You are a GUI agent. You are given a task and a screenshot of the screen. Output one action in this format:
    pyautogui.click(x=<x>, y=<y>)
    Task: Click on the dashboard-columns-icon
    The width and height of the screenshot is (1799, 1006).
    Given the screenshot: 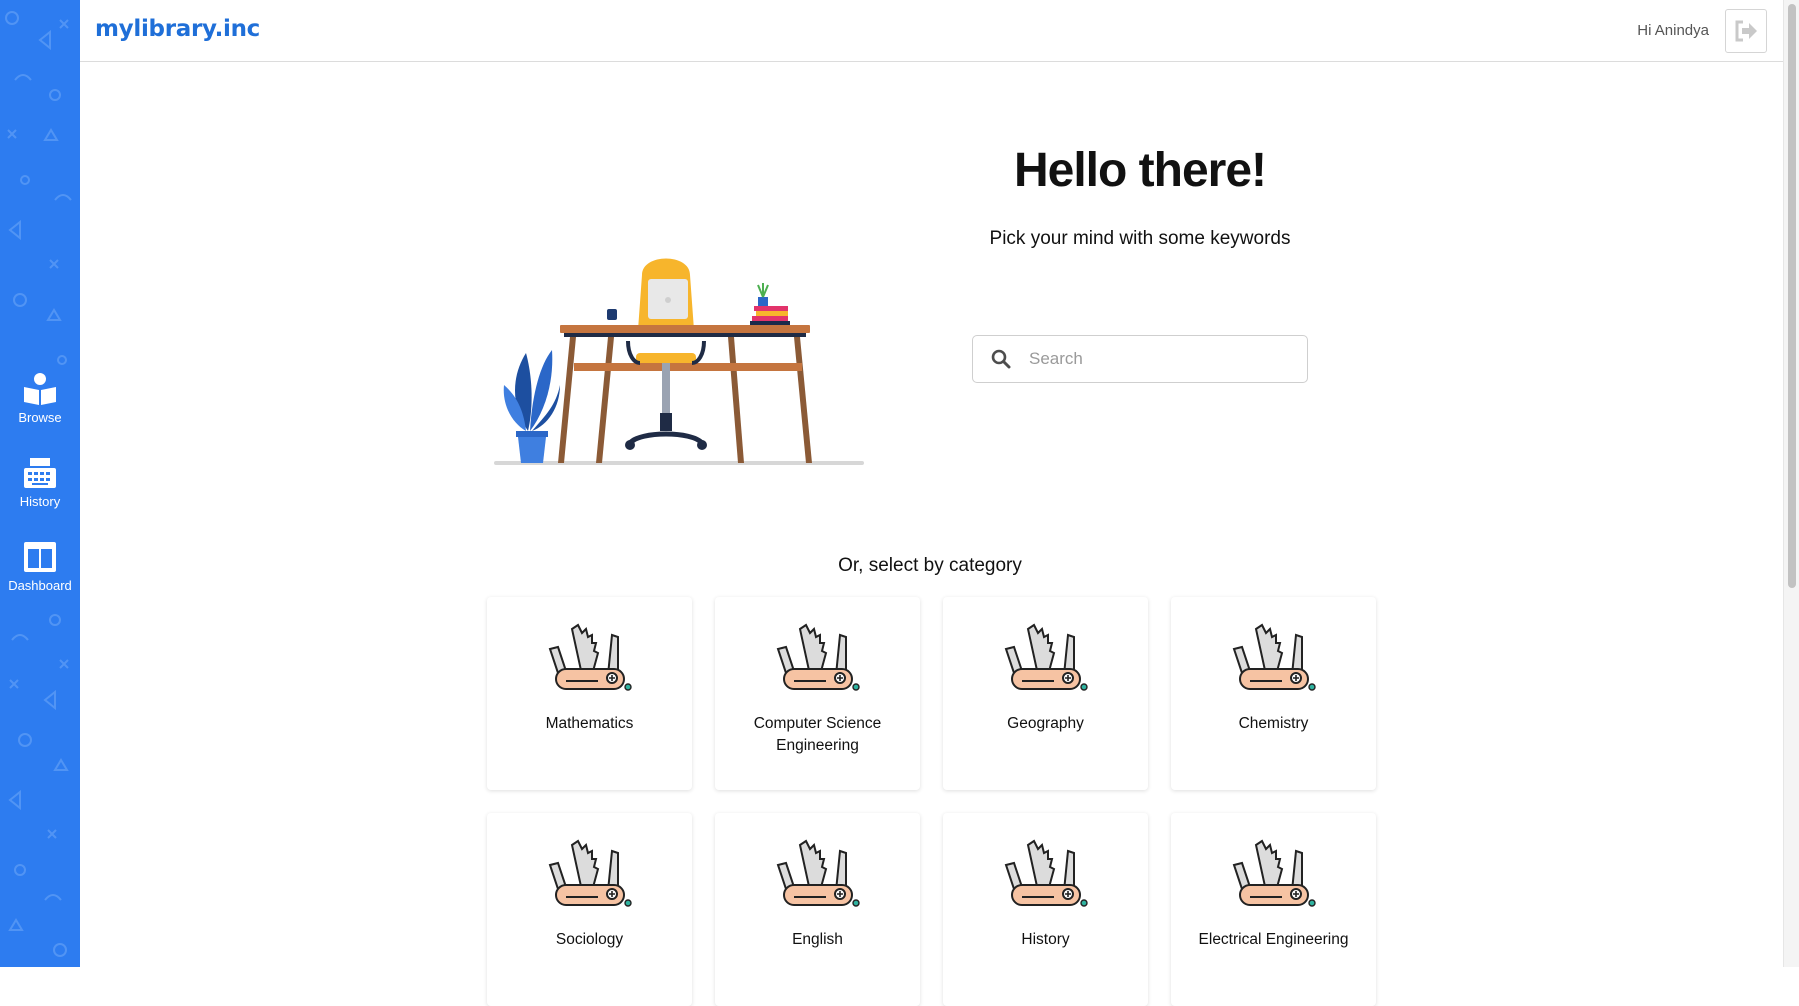 What is the action you would take?
    pyautogui.click(x=40, y=557)
    